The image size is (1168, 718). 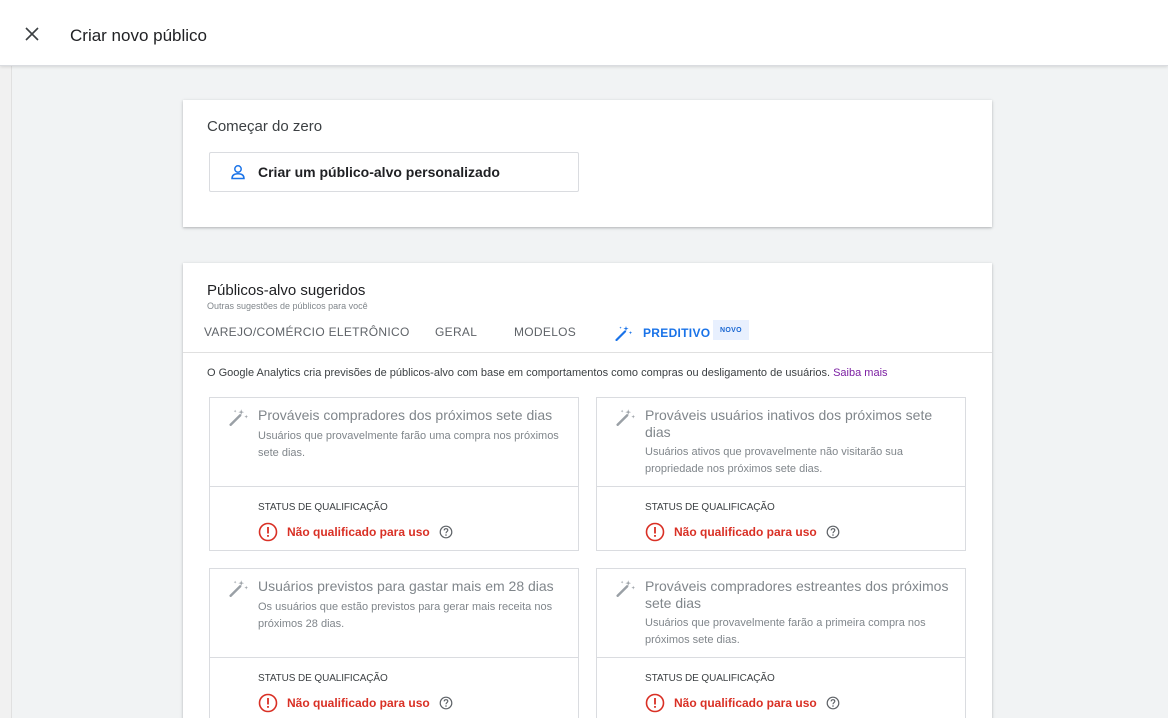 I want to click on learn-more-link: Saiba mais, so click(x=860, y=373).